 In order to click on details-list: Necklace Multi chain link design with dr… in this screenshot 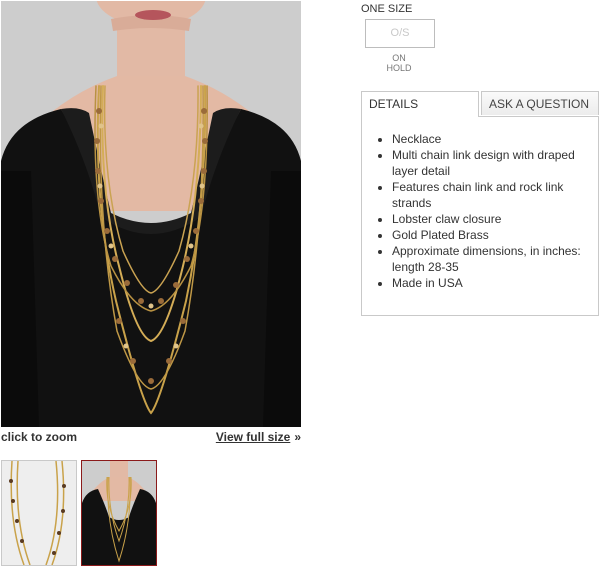, I will do `click(480, 204)`.